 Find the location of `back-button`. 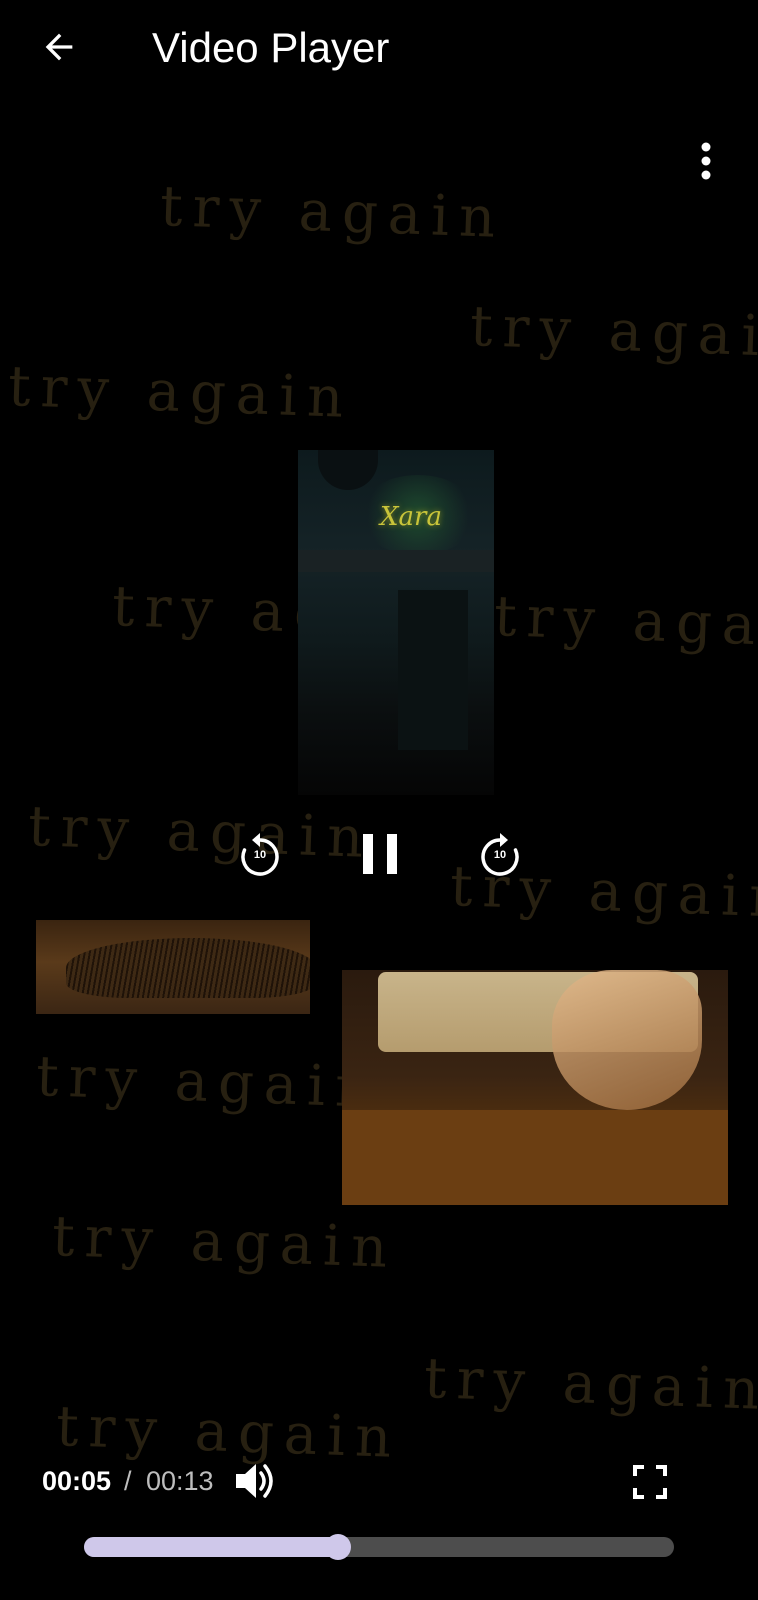

back-button is located at coordinates (59, 47).